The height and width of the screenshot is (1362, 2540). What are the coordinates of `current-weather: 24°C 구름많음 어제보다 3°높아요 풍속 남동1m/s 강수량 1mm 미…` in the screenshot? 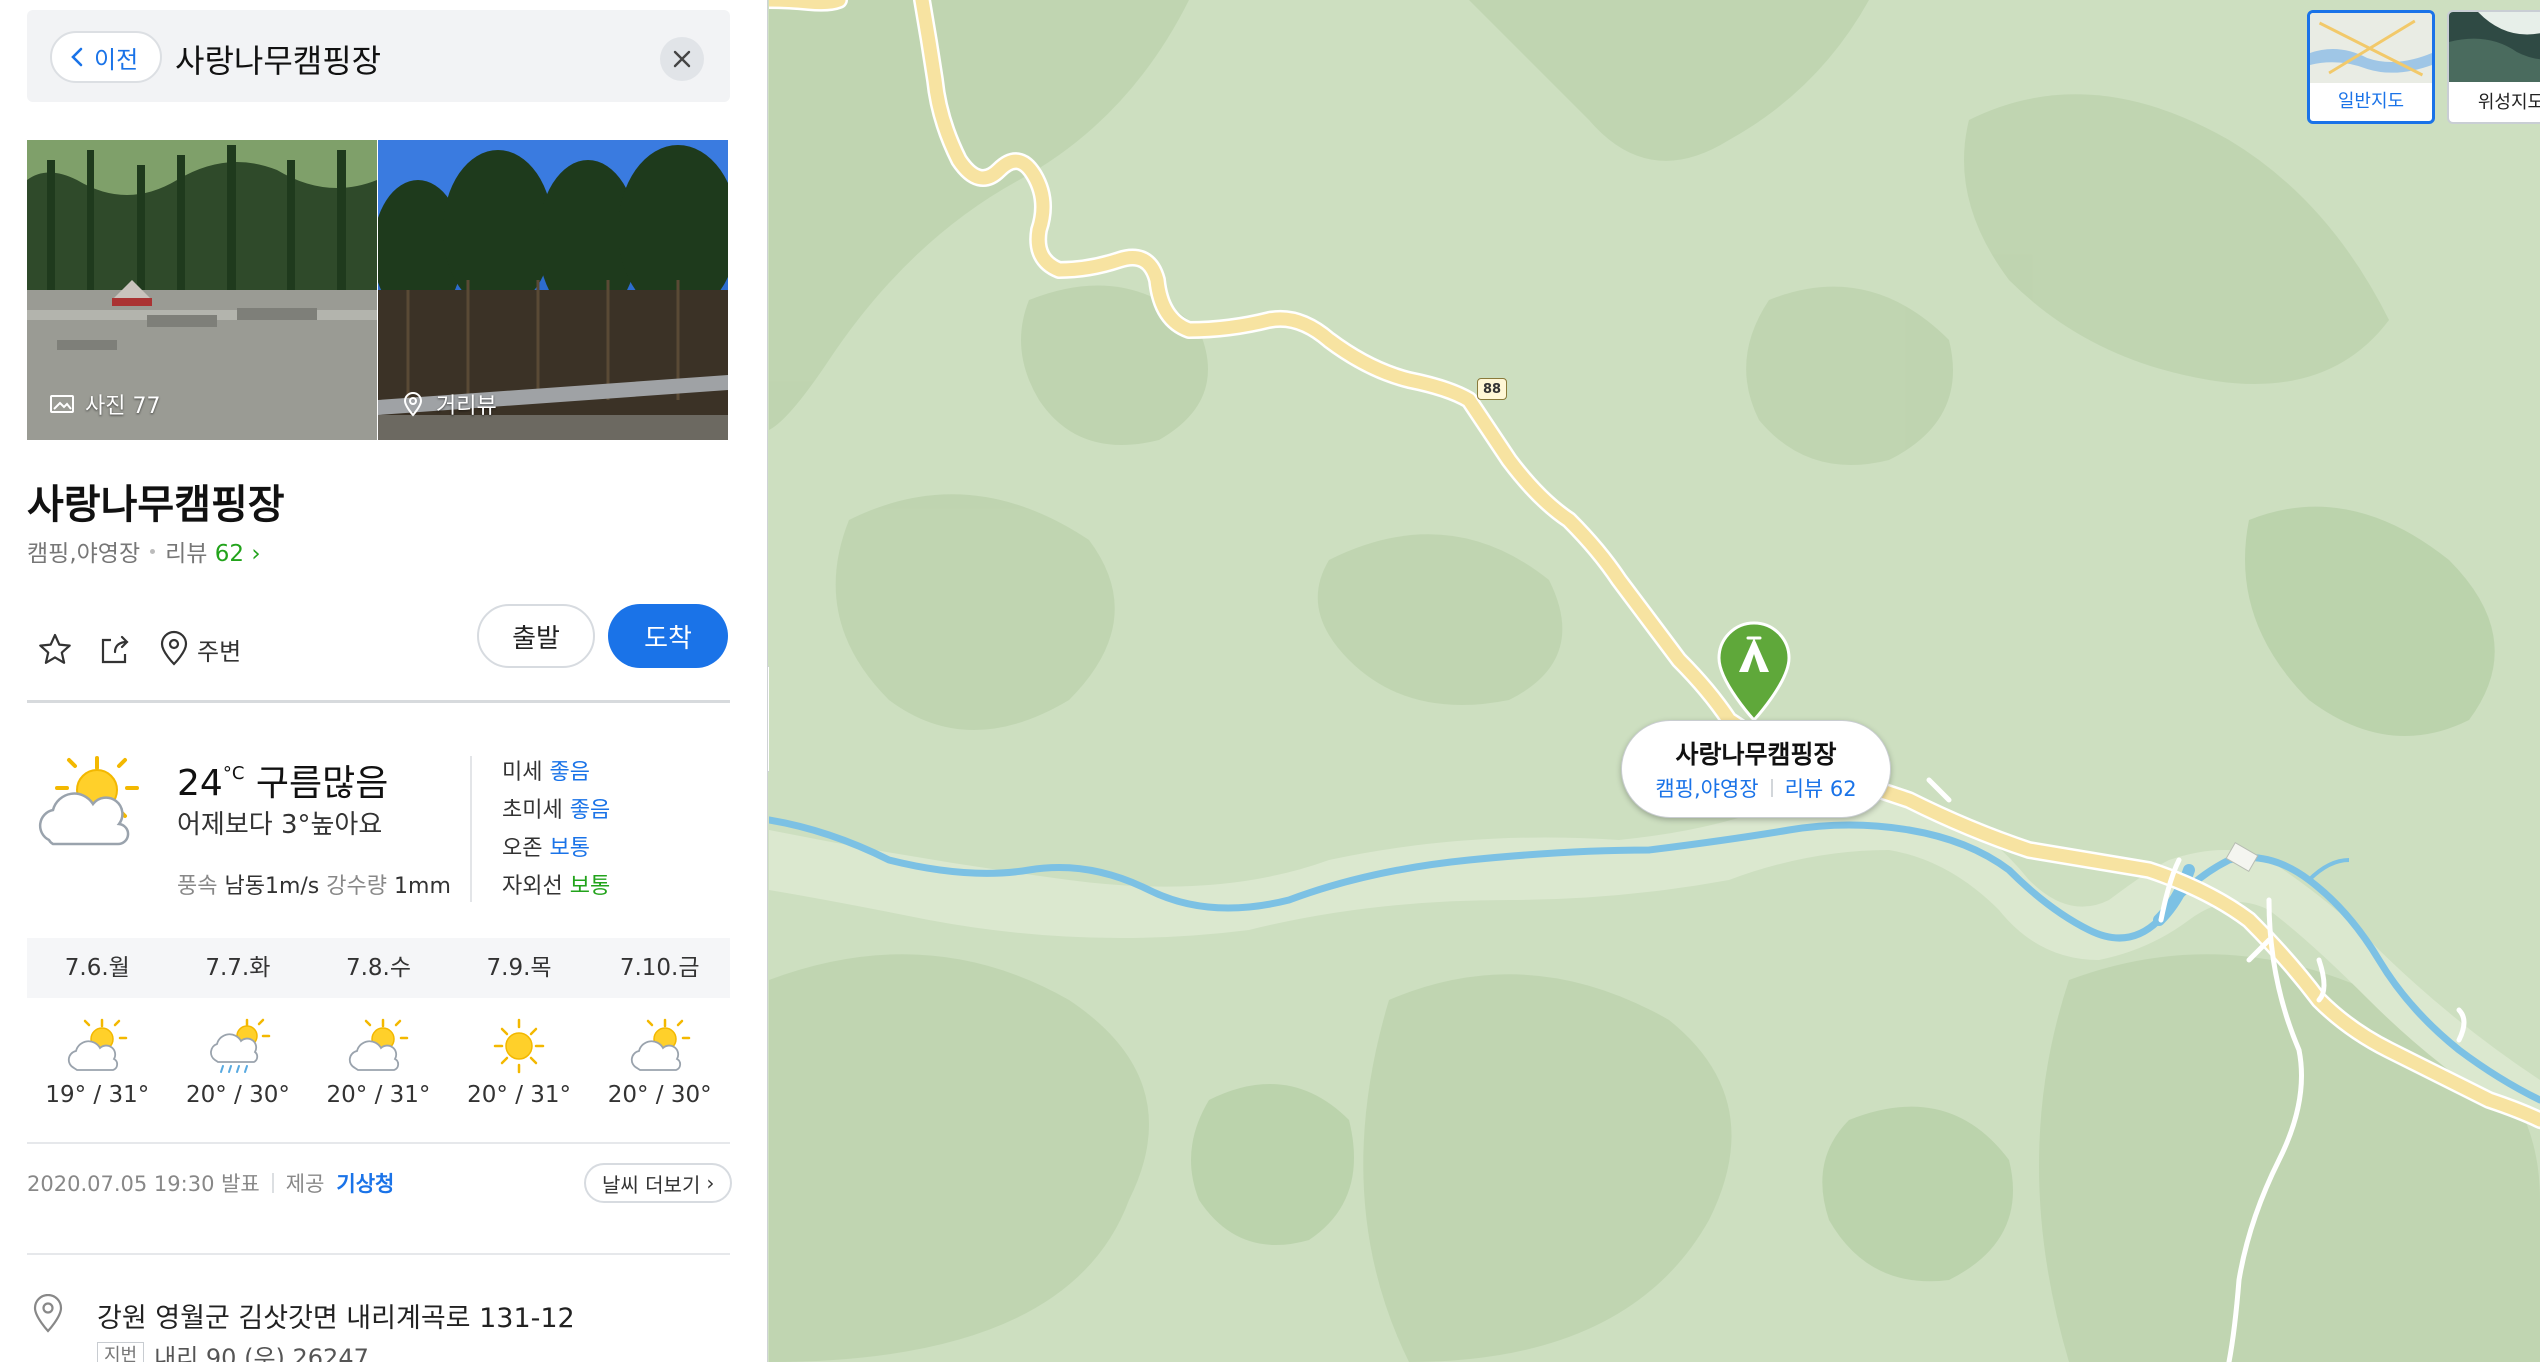 It's located at (378, 830).